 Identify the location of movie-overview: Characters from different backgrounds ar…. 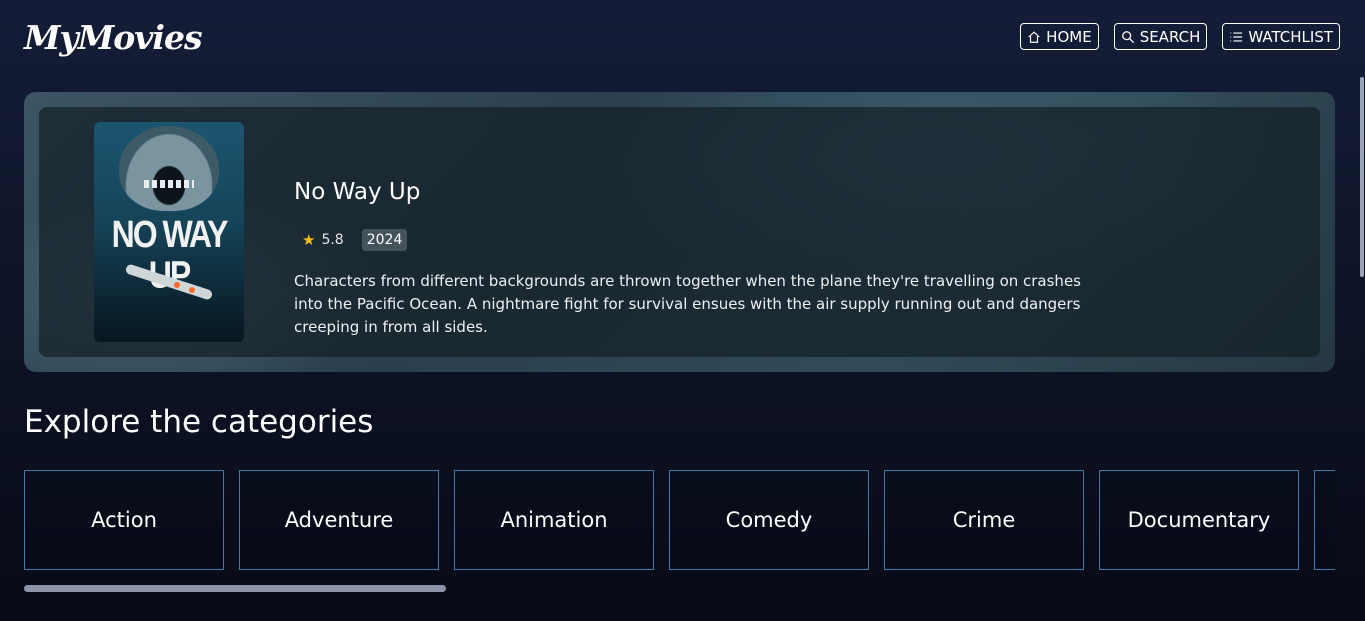
(687, 304).